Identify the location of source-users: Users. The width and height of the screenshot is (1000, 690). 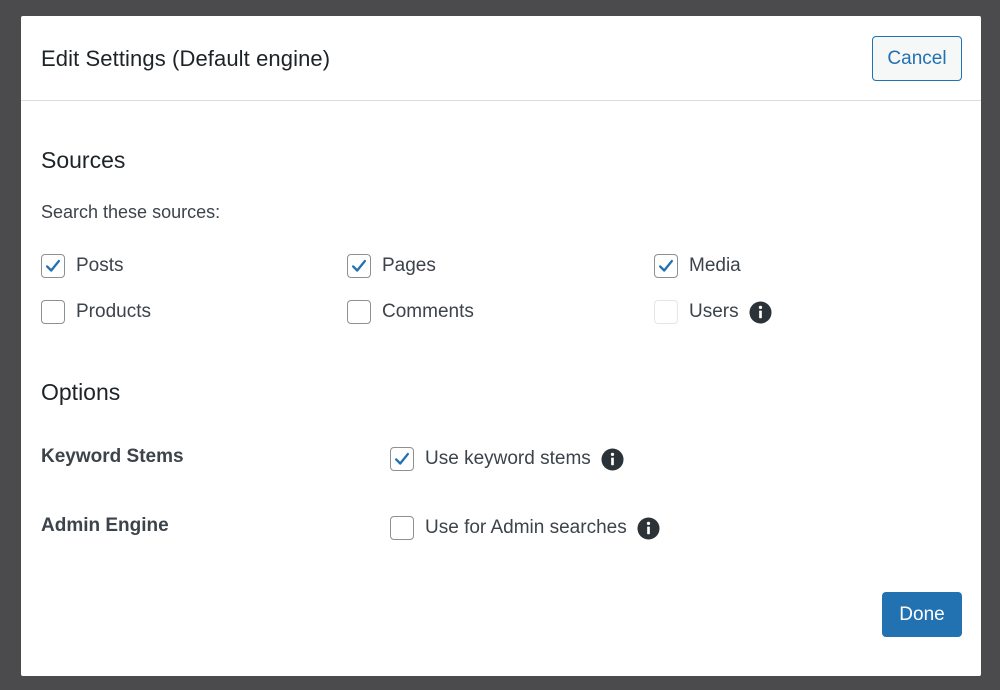
(713, 312).